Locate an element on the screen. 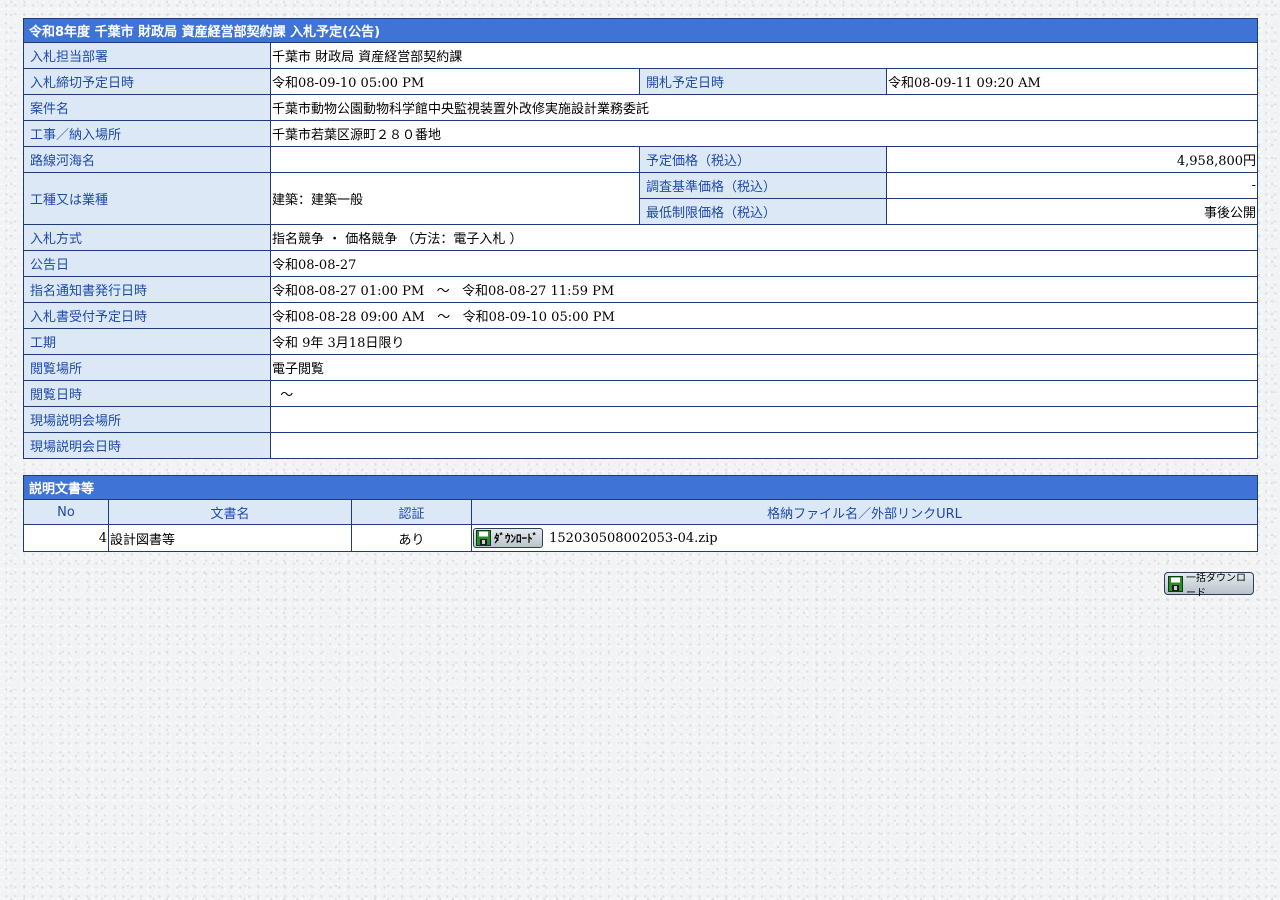 This screenshot has width=1280, height=900. case-name-label: 案件名 is located at coordinates (147, 107).